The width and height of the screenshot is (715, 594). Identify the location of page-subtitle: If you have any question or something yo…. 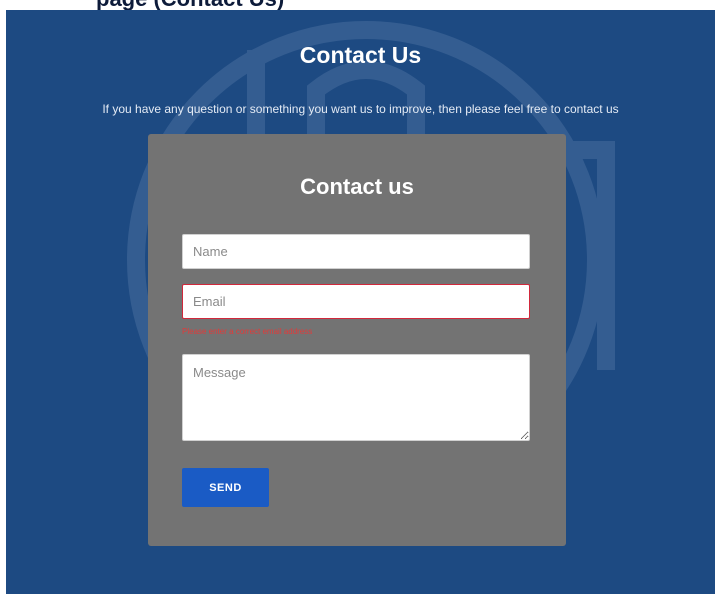
(360, 109).